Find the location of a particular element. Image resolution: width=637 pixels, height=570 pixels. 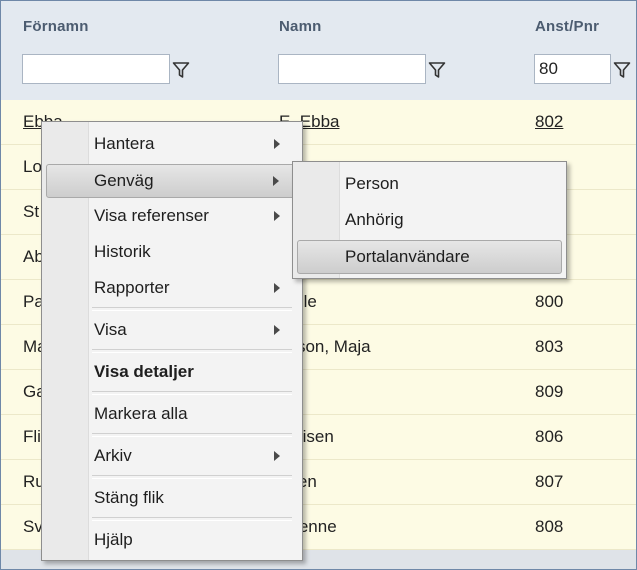

menu-item-label: Rapporter is located at coordinates (132, 287).